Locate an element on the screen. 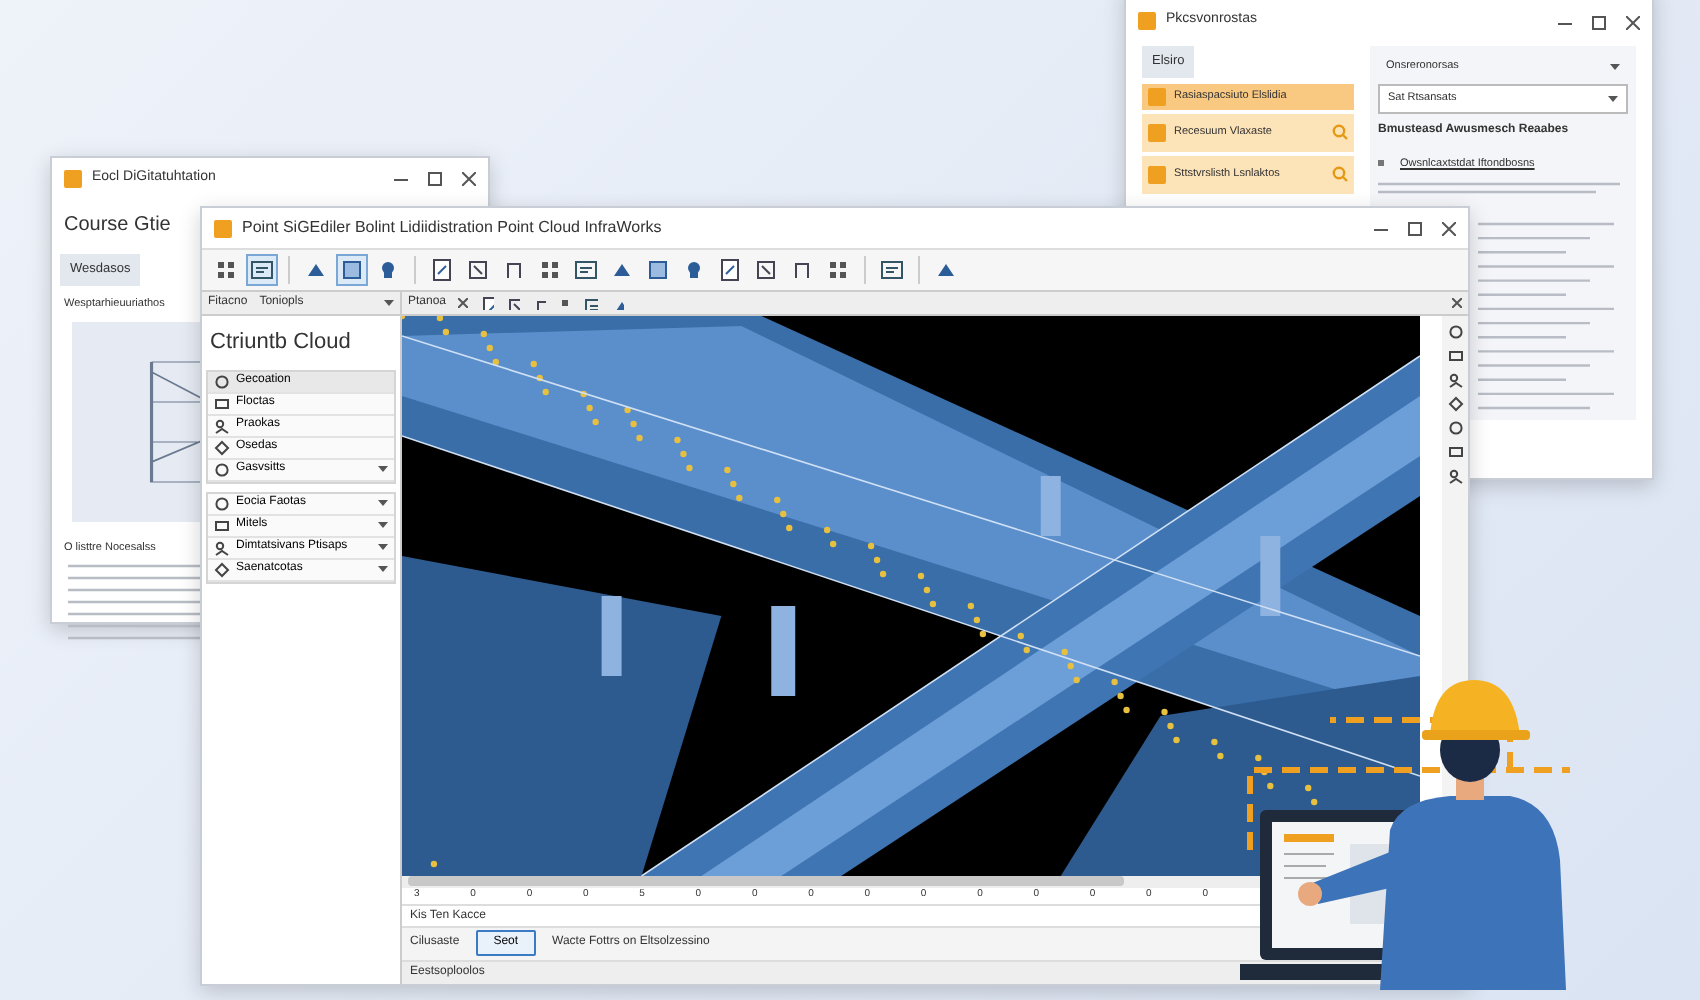 This screenshot has width=1700, height=1000. window-title: Point SiGEdiler Bolint Lidiidistration Point Cloud InfraWorks is located at coordinates (452, 228).